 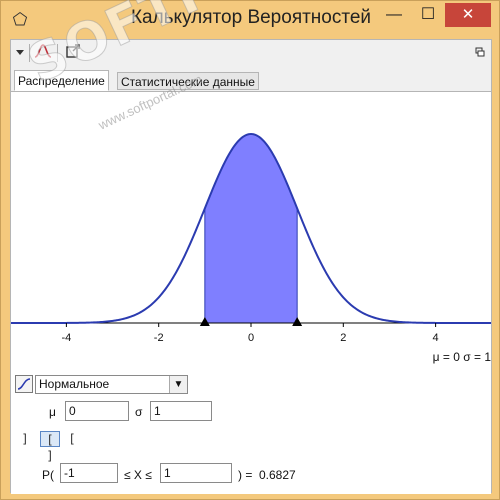 What do you see at coordinates (73, 53) in the screenshot?
I see `export-icon` at bounding box center [73, 53].